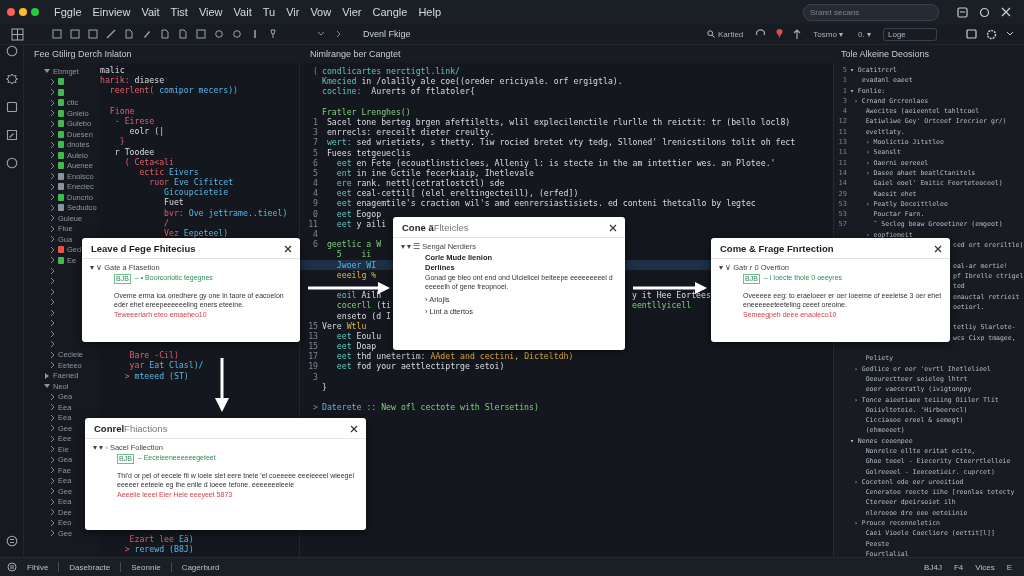  Describe the element at coordinates (363, 305) in the screenshot. I see `code-line: cocerll (ti` at that location.